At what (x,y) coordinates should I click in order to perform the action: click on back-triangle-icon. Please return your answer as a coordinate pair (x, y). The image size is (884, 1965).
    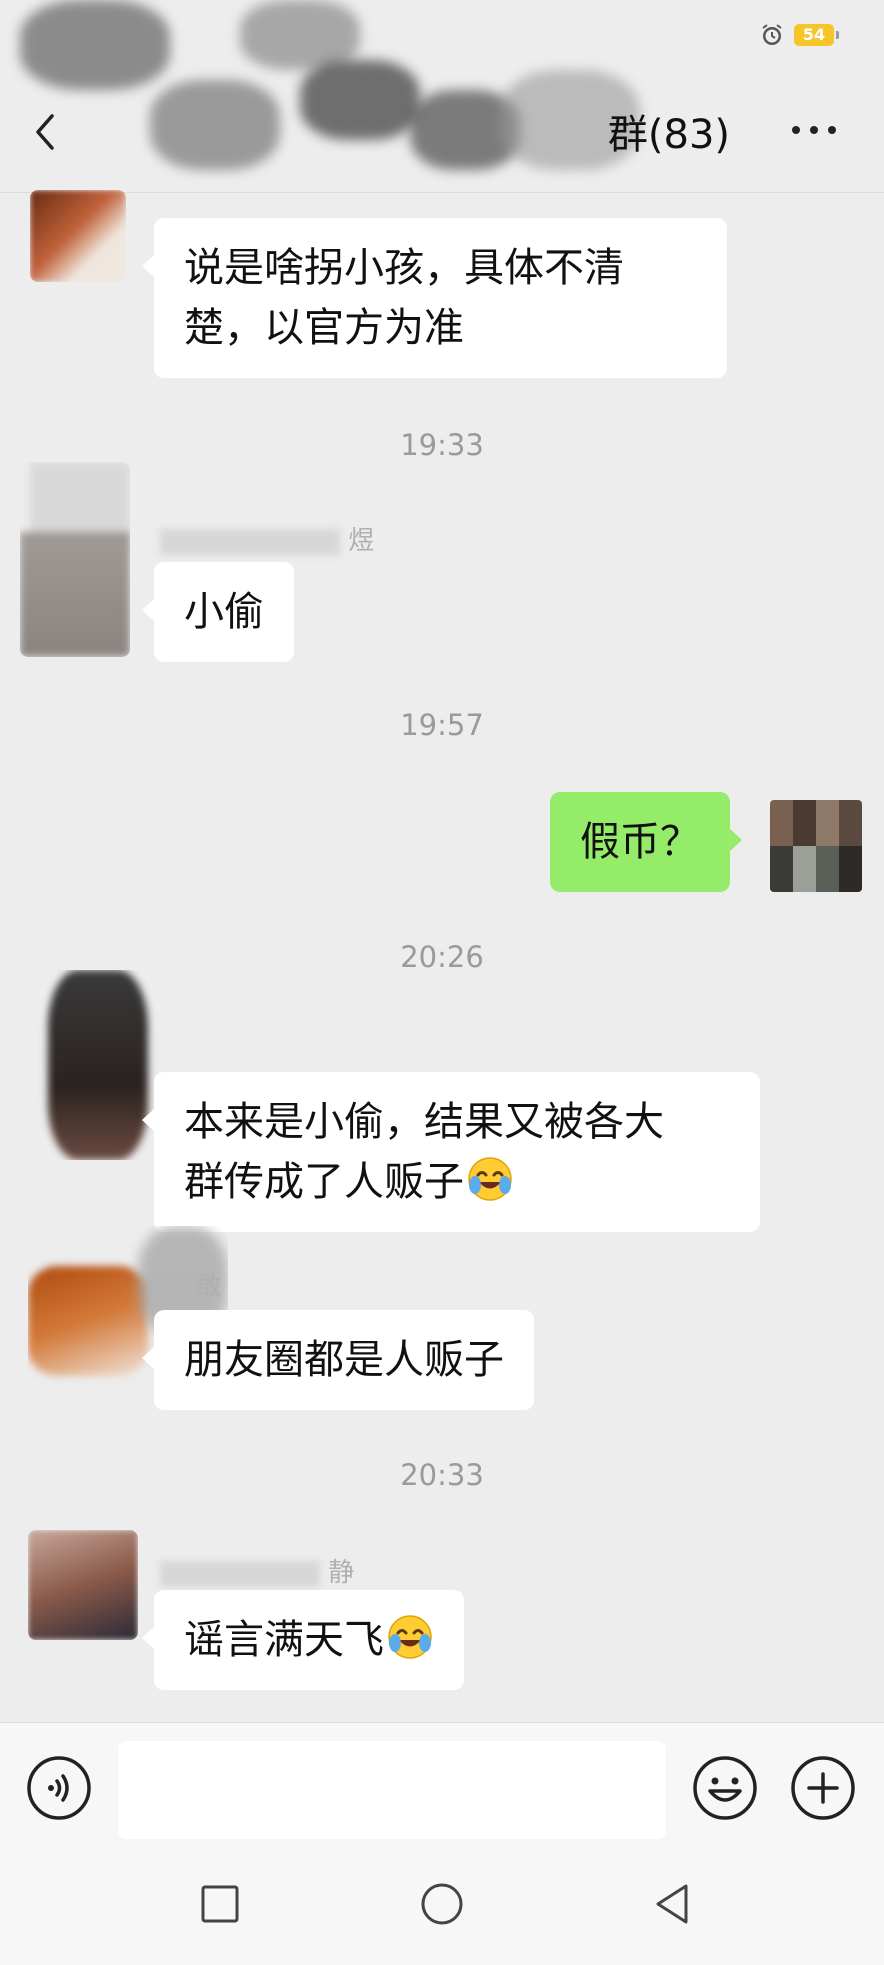
    Looking at the image, I should click on (672, 1904).